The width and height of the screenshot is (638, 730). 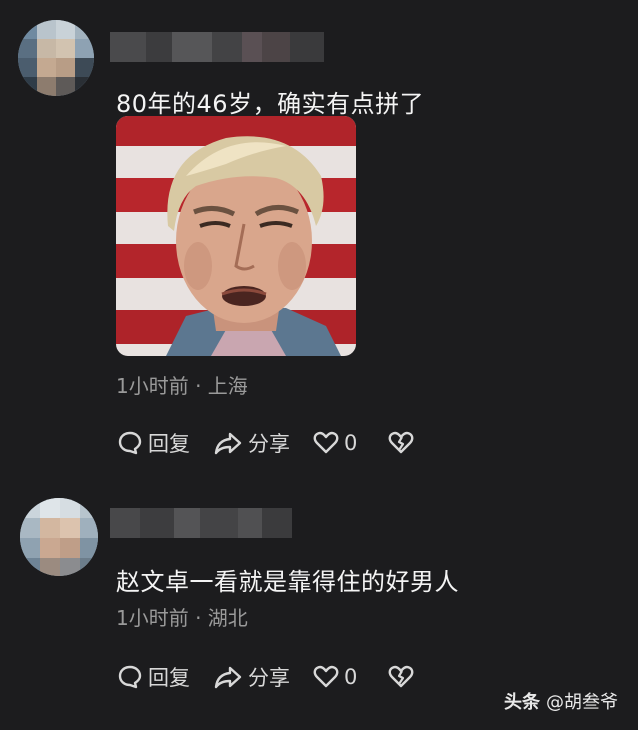 I want to click on comment-meta: 1小时前 · 湖北, so click(x=182, y=618).